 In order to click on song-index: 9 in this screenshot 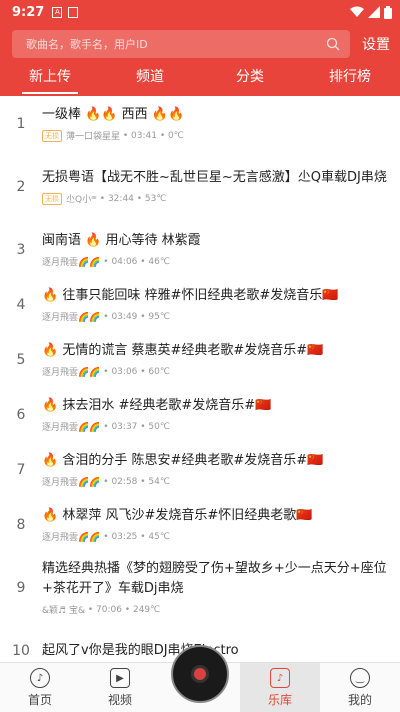, I will do `click(21, 587)`.